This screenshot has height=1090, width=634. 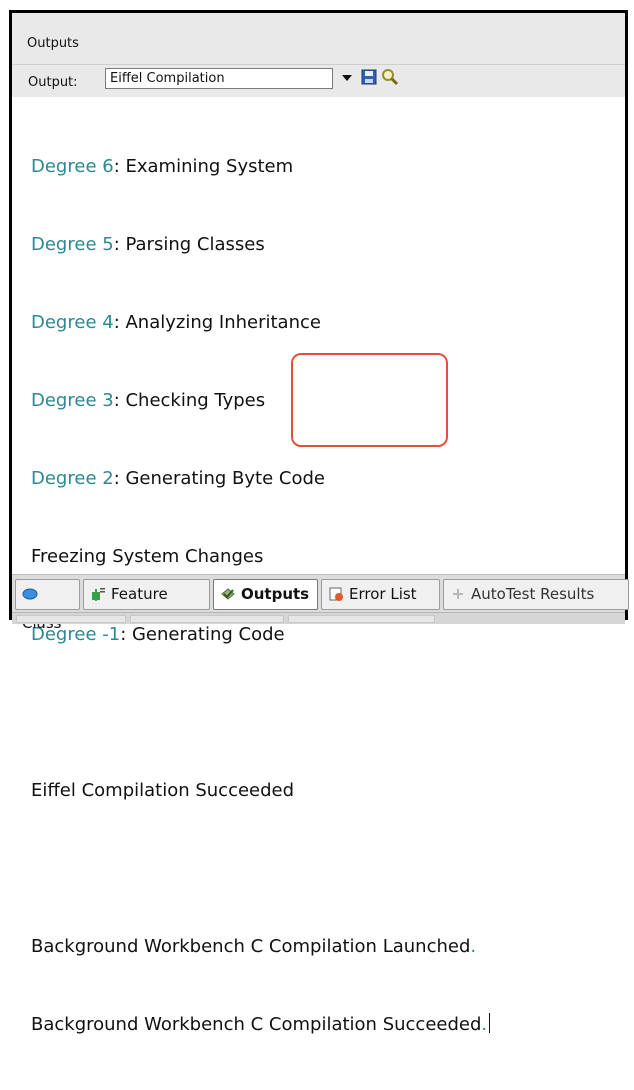 I want to click on search-icon, so click(x=390, y=77).